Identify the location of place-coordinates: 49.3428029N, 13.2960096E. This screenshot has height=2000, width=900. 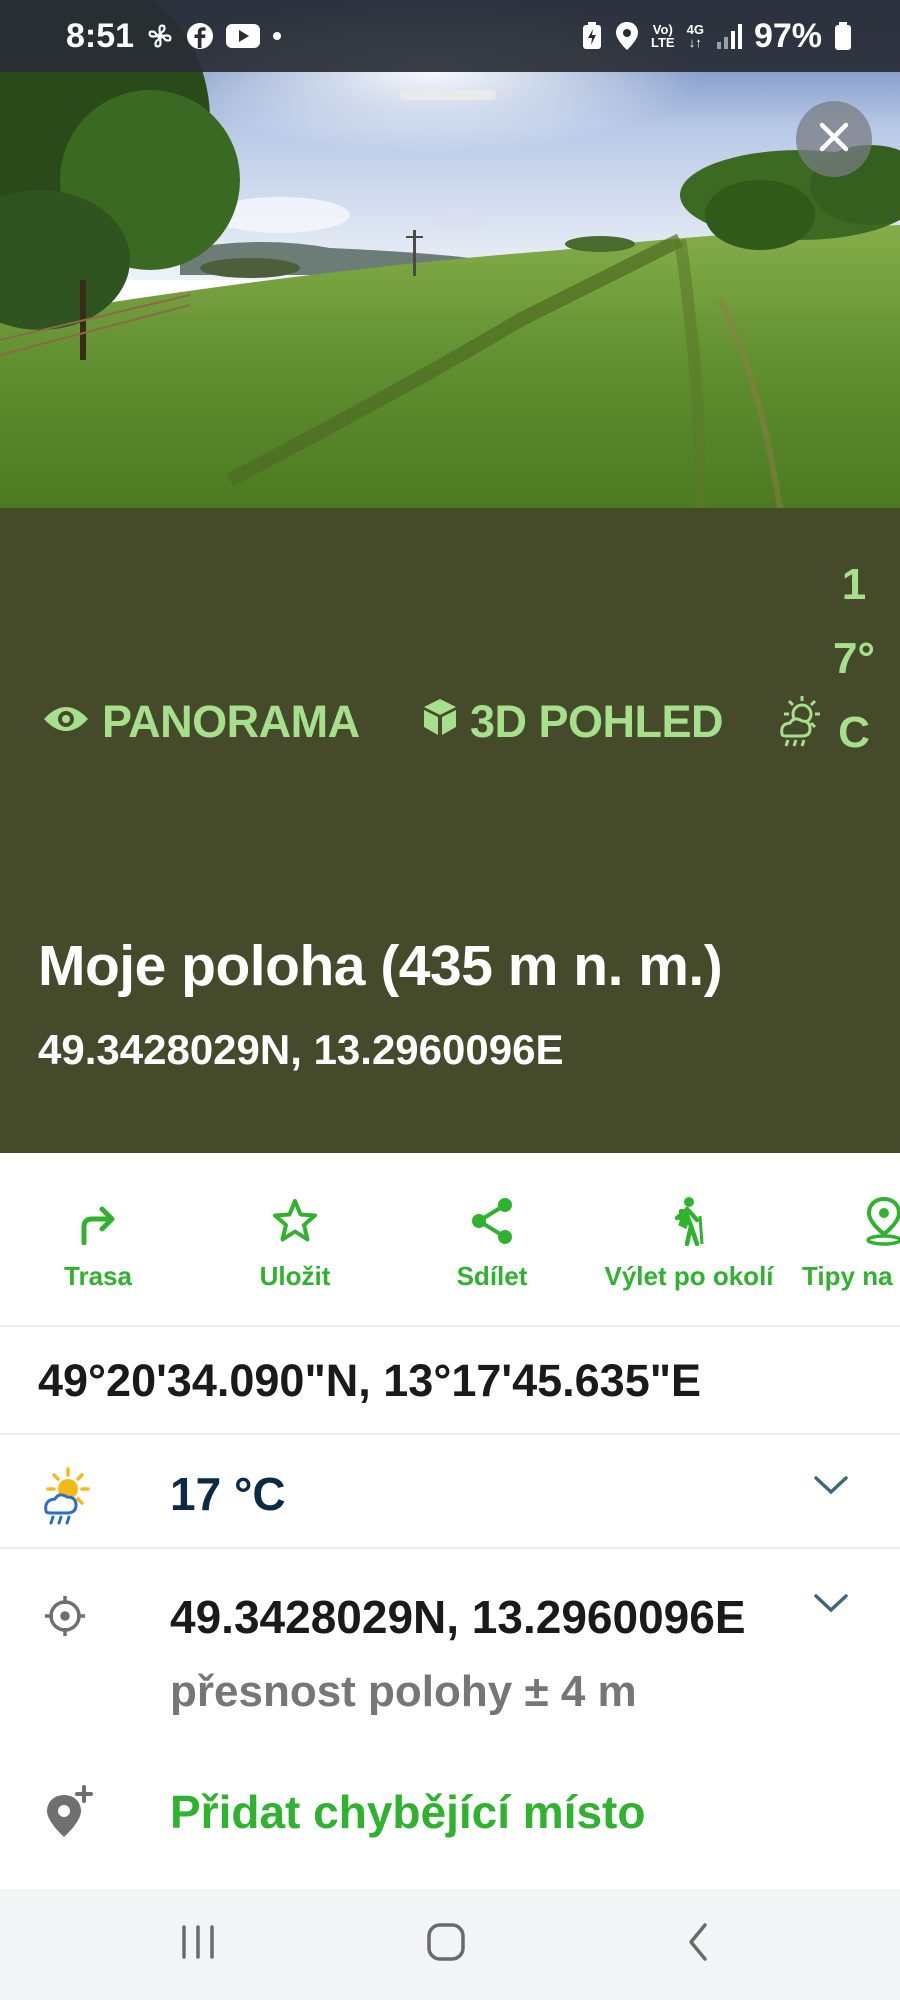
(301, 1049).